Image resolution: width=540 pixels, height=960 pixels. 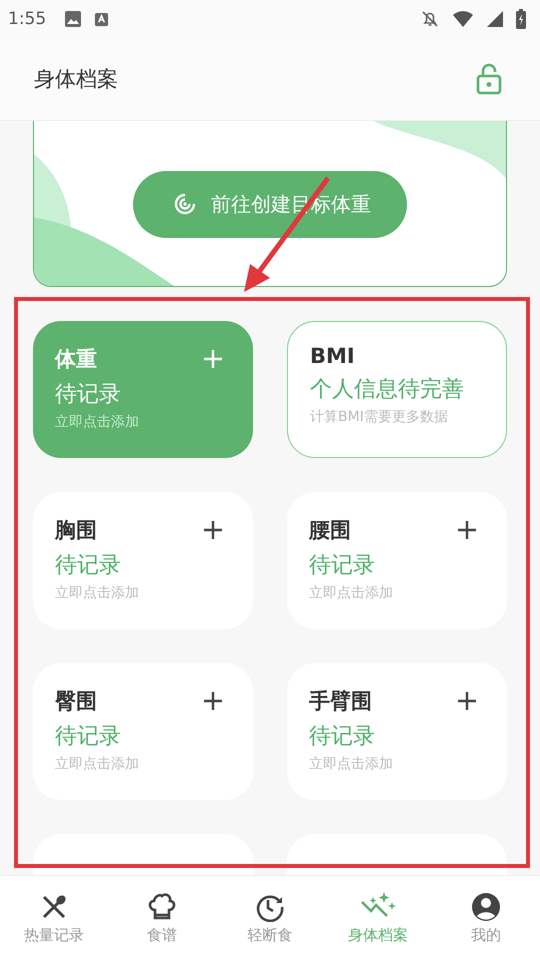 What do you see at coordinates (430, 19) in the screenshot?
I see `bell-off-icon` at bounding box center [430, 19].